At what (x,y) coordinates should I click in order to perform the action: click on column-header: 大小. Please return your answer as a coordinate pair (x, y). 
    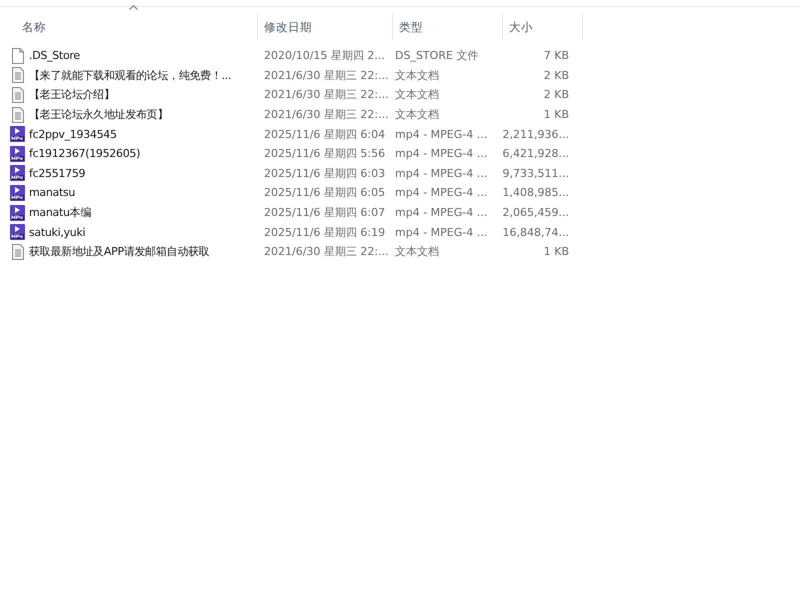
    Looking at the image, I should click on (543, 27).